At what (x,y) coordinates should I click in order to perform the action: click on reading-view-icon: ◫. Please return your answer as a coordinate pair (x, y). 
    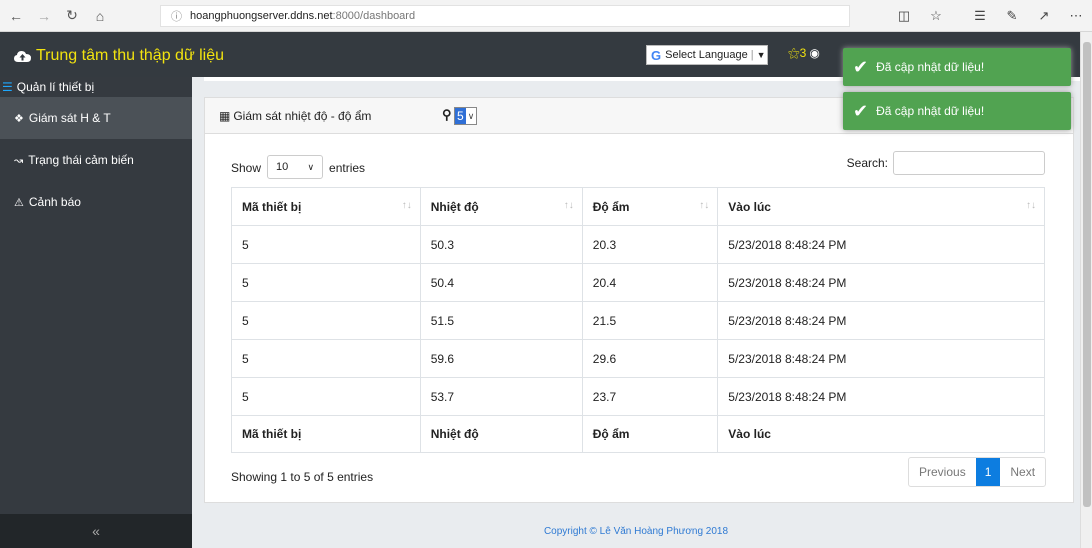
    Looking at the image, I should click on (904, 16).